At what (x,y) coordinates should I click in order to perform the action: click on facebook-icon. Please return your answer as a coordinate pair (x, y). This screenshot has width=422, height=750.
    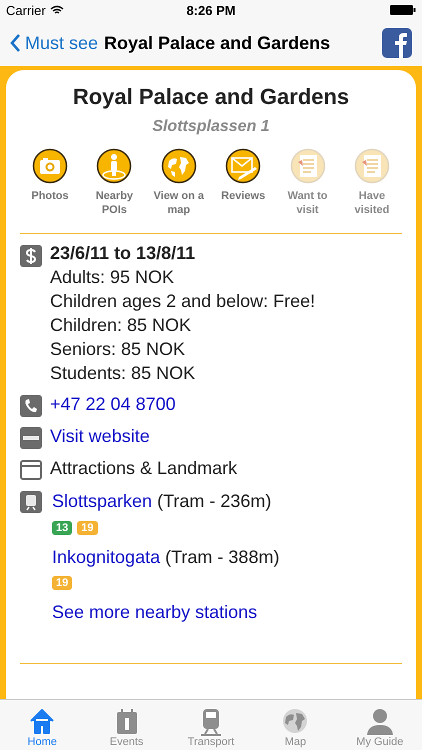
    Looking at the image, I should click on (397, 43).